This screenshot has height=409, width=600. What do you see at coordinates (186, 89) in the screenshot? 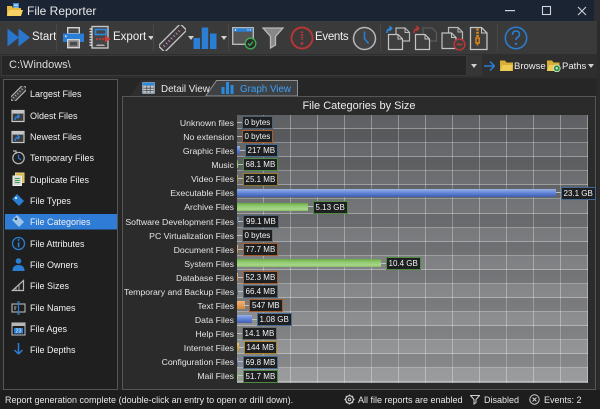
I see `svg-text: Detail View` at bounding box center [186, 89].